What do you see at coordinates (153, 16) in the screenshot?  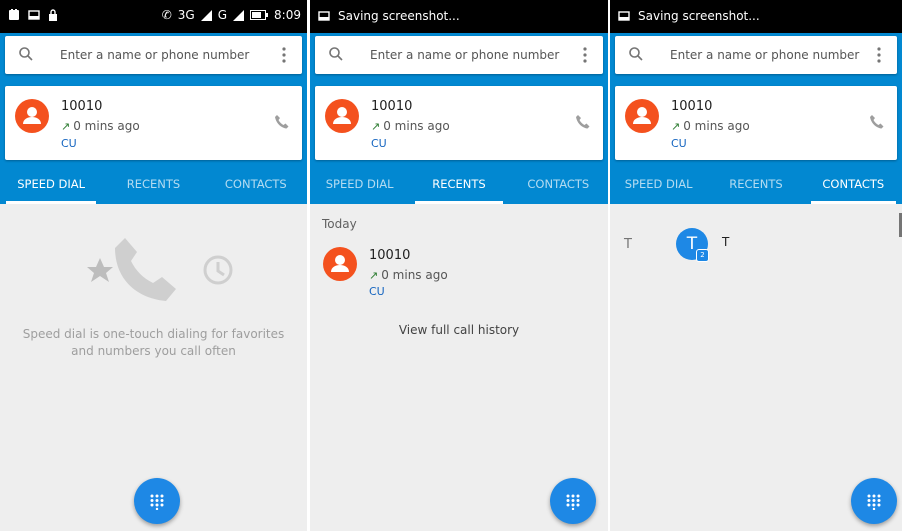 I see `status-bar: ✆ 3G G 8:09` at bounding box center [153, 16].